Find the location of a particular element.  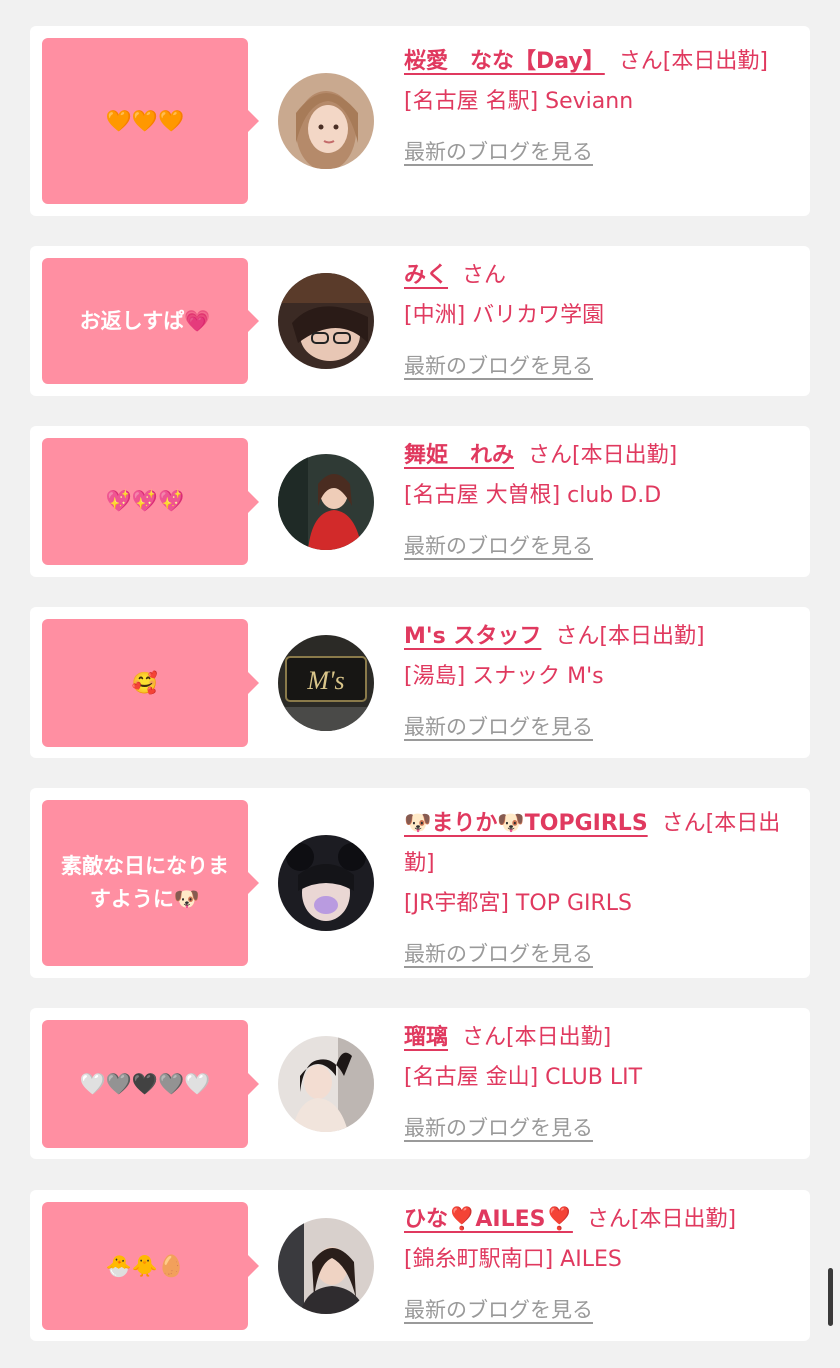

message-bubble: 🤍🩶🖤🩶🤍 is located at coordinates (150, 1084).